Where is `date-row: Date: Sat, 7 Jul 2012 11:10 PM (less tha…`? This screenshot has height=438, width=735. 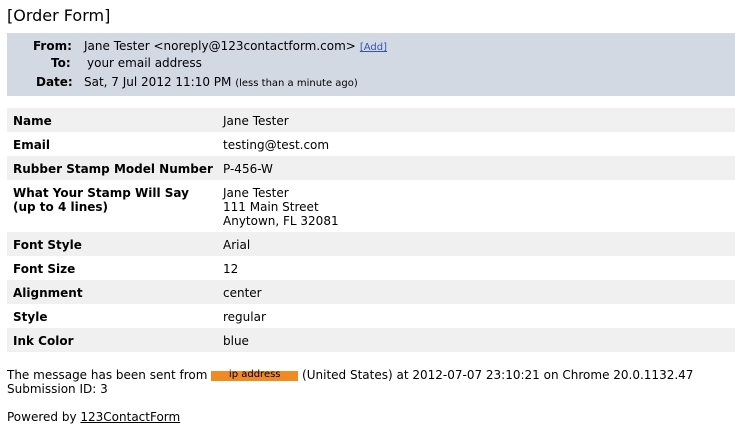 date-row: Date: Sat, 7 Jul 2012 11:10 PM (less tha… is located at coordinates (371, 83).